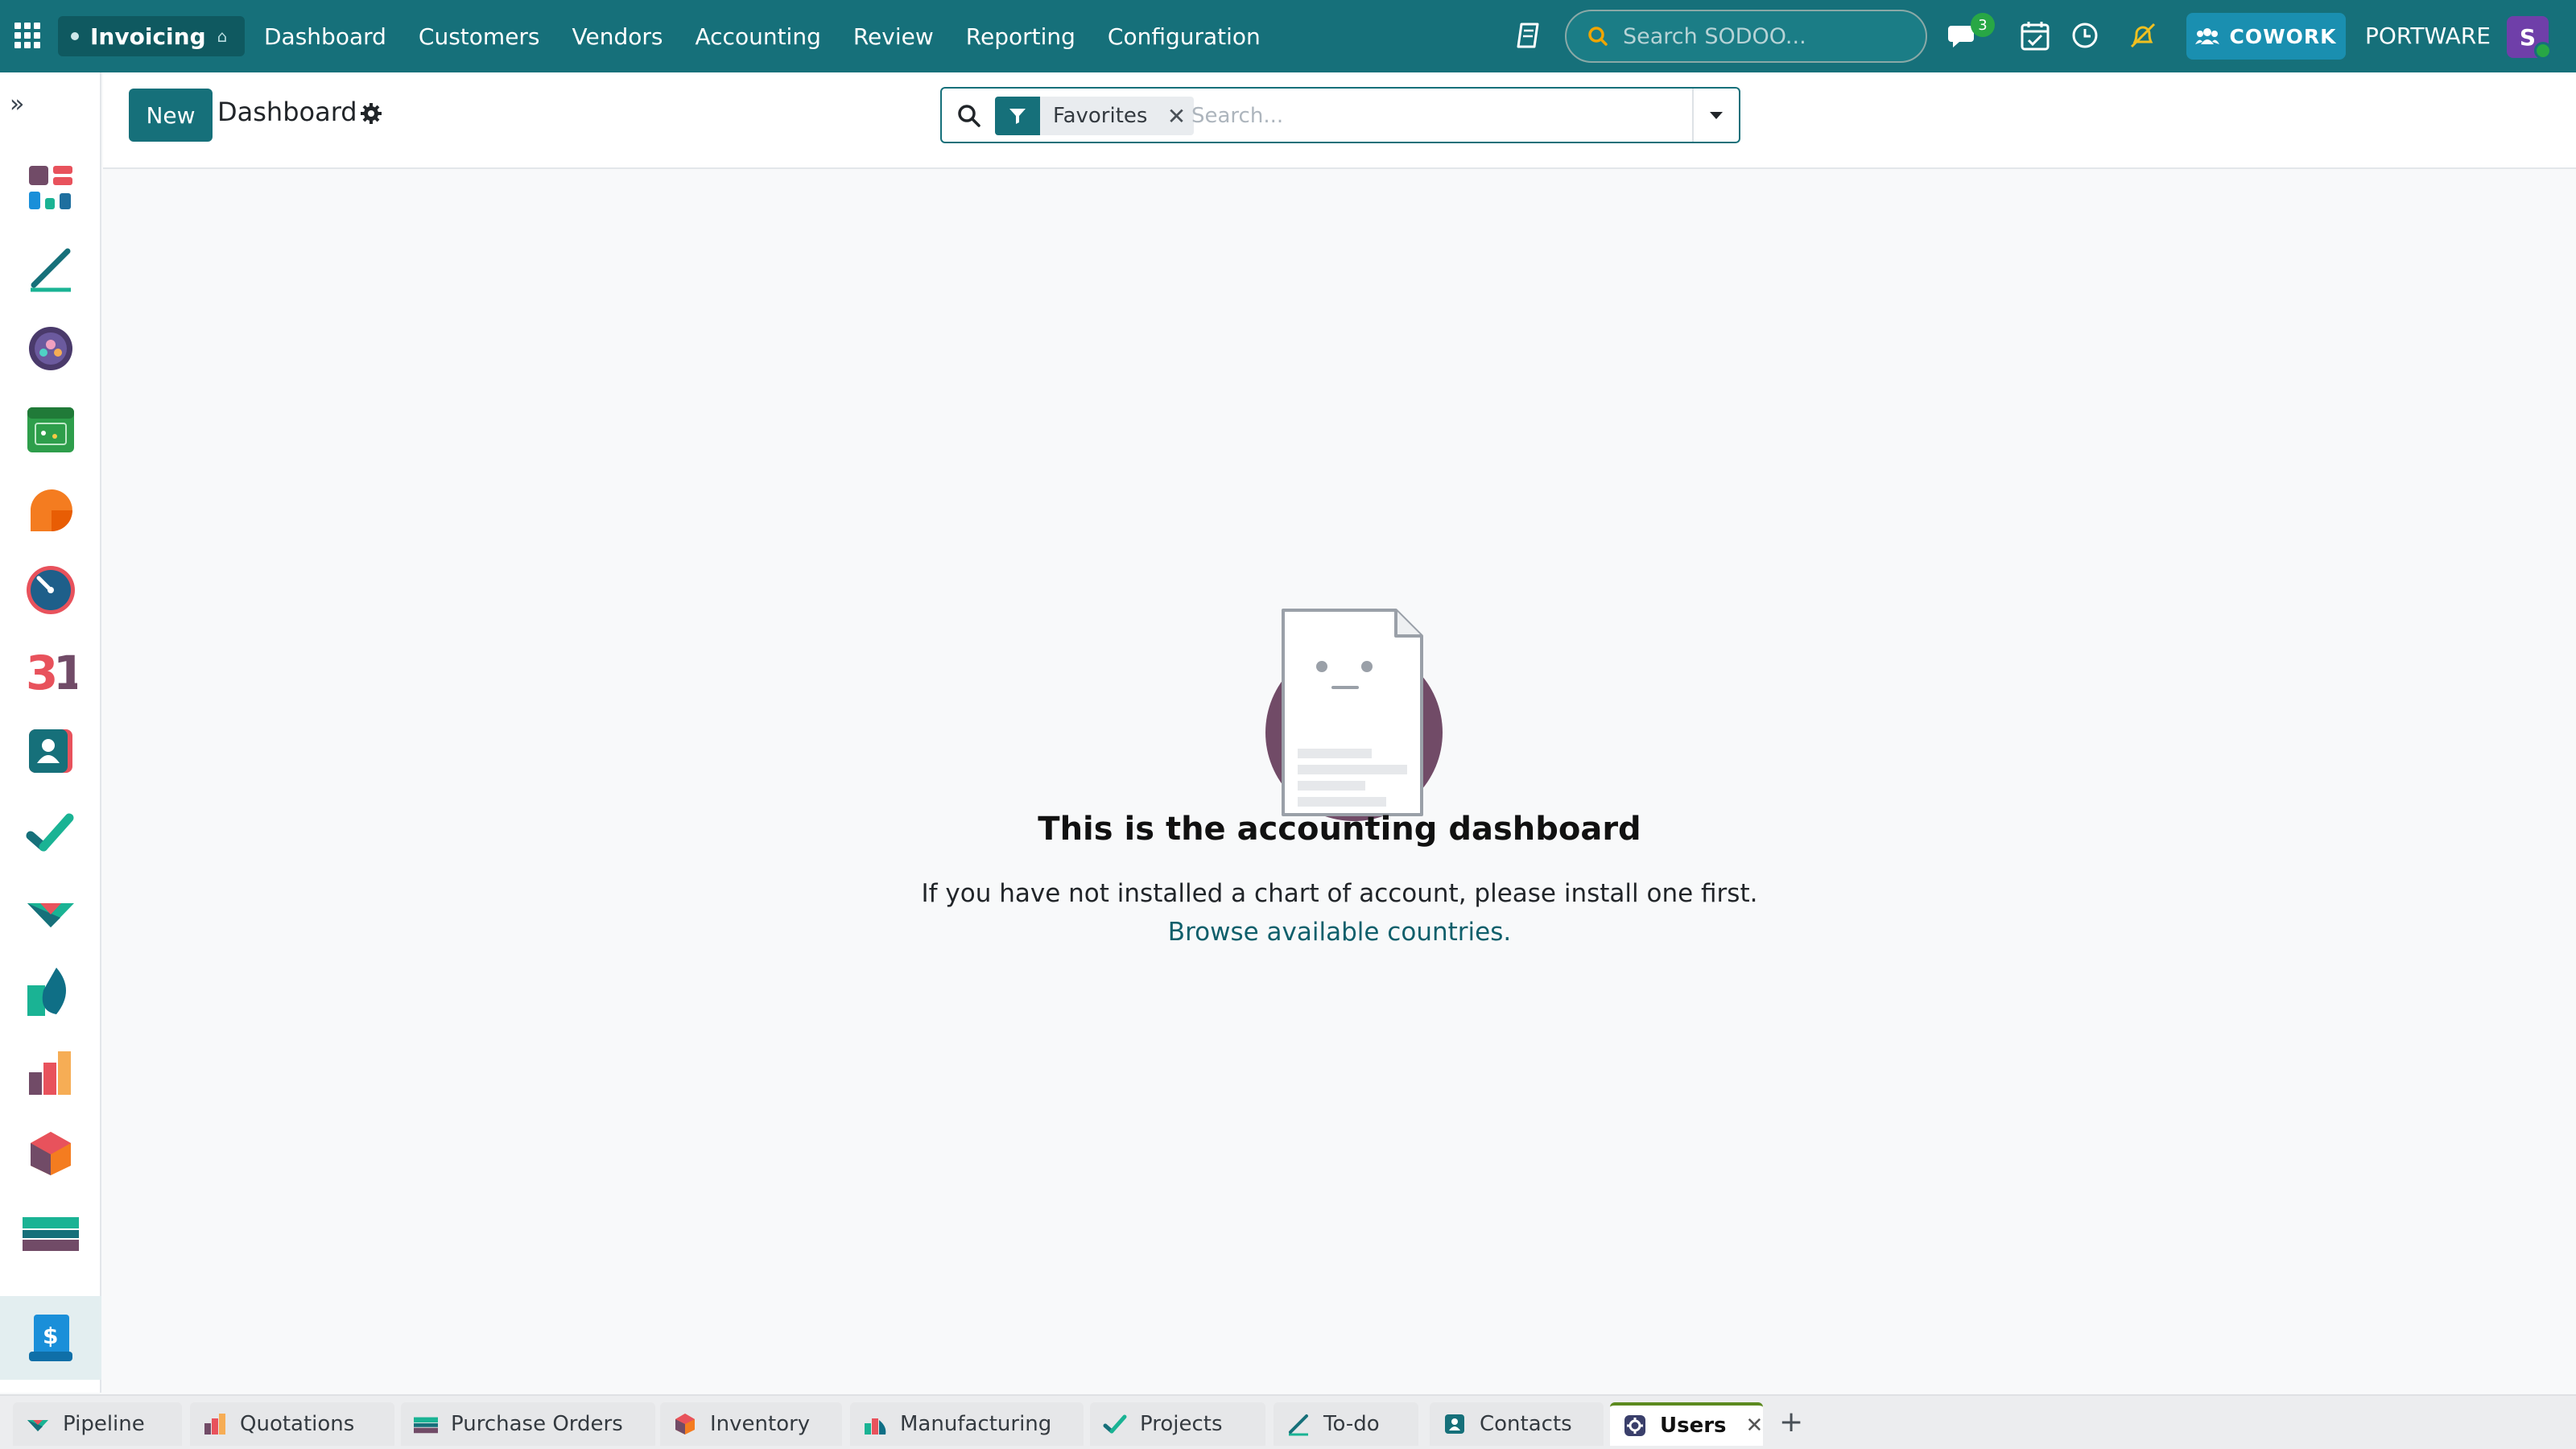 The width and height of the screenshot is (2576, 1449). I want to click on tab-projects: Projects, so click(1177, 1424).